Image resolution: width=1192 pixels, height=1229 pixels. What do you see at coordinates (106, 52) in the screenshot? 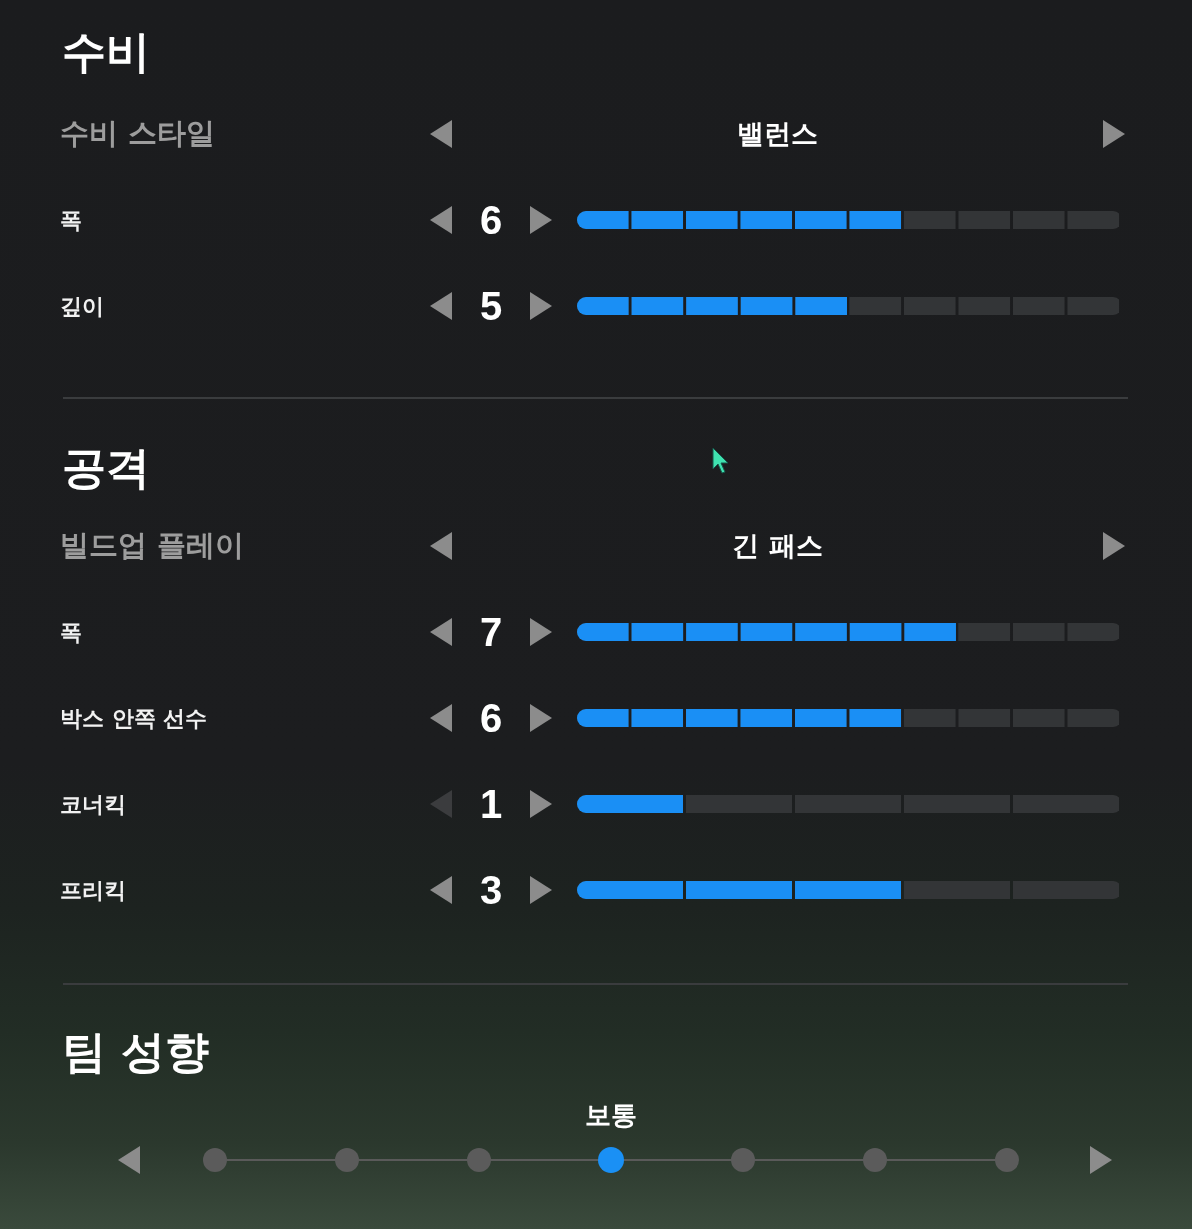
I see `section-title: 수비` at bounding box center [106, 52].